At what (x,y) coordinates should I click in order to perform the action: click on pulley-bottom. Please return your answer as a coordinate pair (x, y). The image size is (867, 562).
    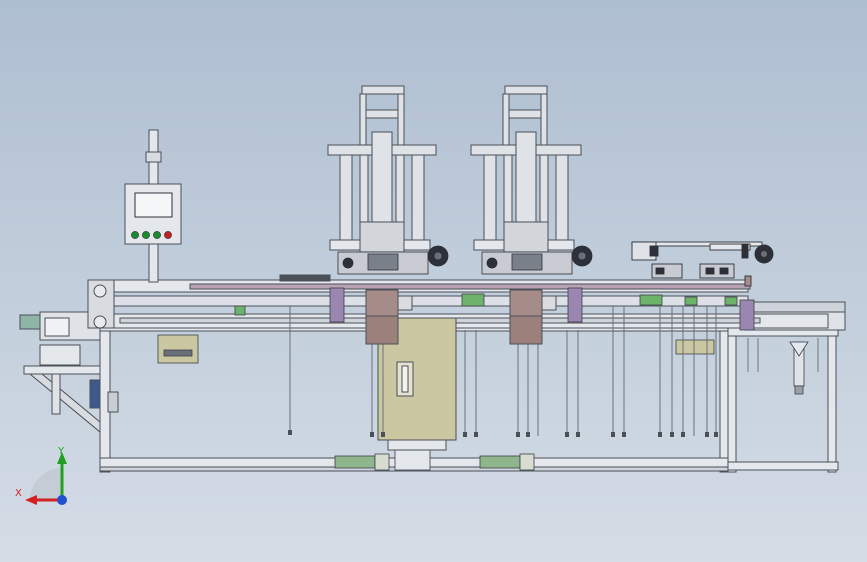
    Looking at the image, I should click on (100, 322).